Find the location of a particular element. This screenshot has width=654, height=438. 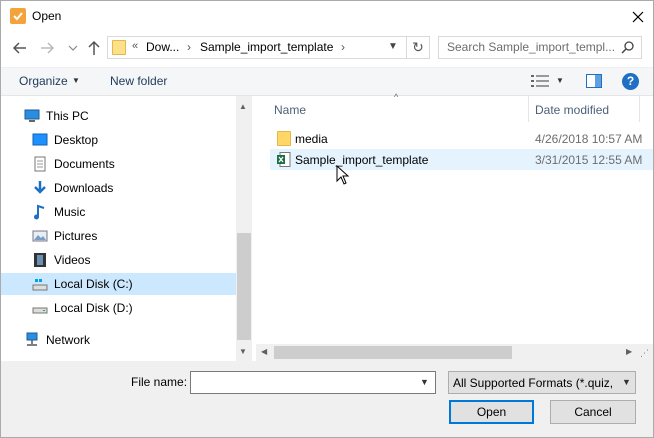

drive-c-icon is located at coordinates (40, 284).